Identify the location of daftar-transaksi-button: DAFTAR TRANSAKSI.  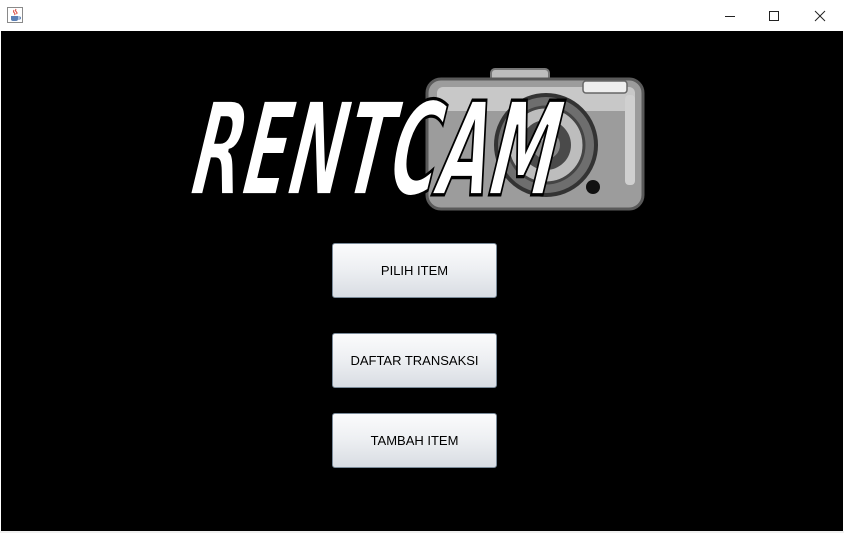
(414, 360).